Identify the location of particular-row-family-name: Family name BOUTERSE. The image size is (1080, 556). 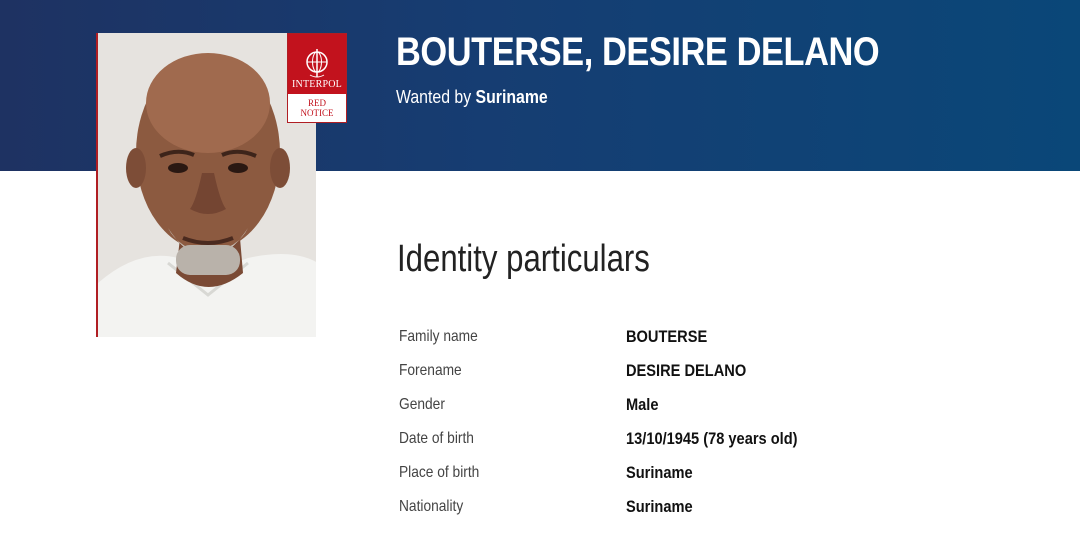
(679, 337).